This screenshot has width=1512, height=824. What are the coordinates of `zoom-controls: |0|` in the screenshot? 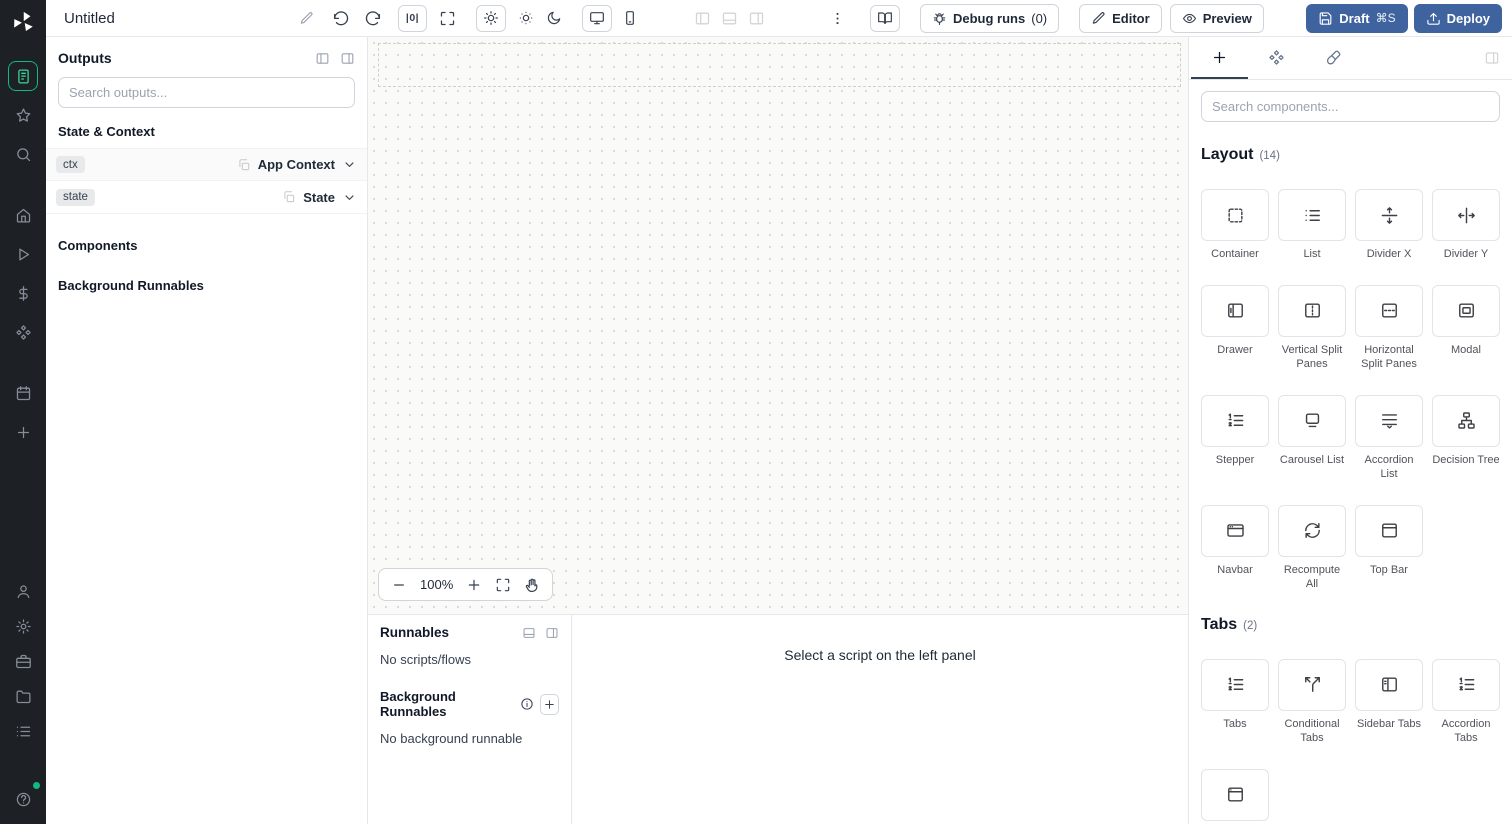 It's located at (427, 18).